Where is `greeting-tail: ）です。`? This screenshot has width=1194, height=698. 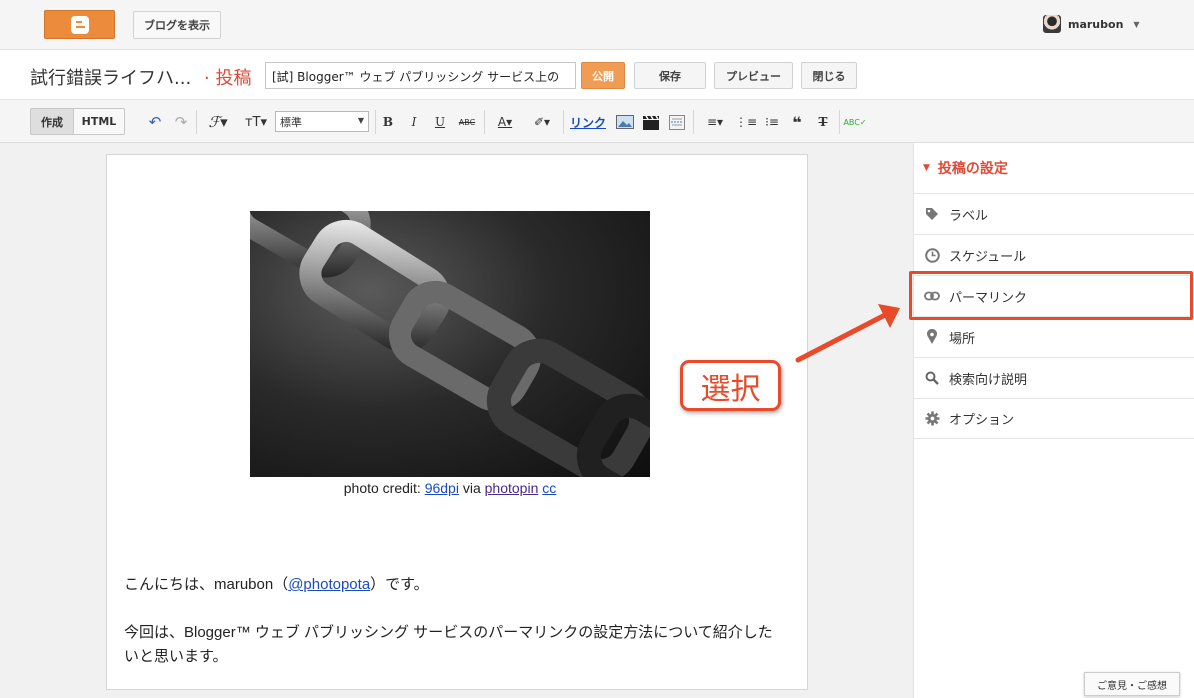
greeting-tail: ）です。 is located at coordinates (399, 584).